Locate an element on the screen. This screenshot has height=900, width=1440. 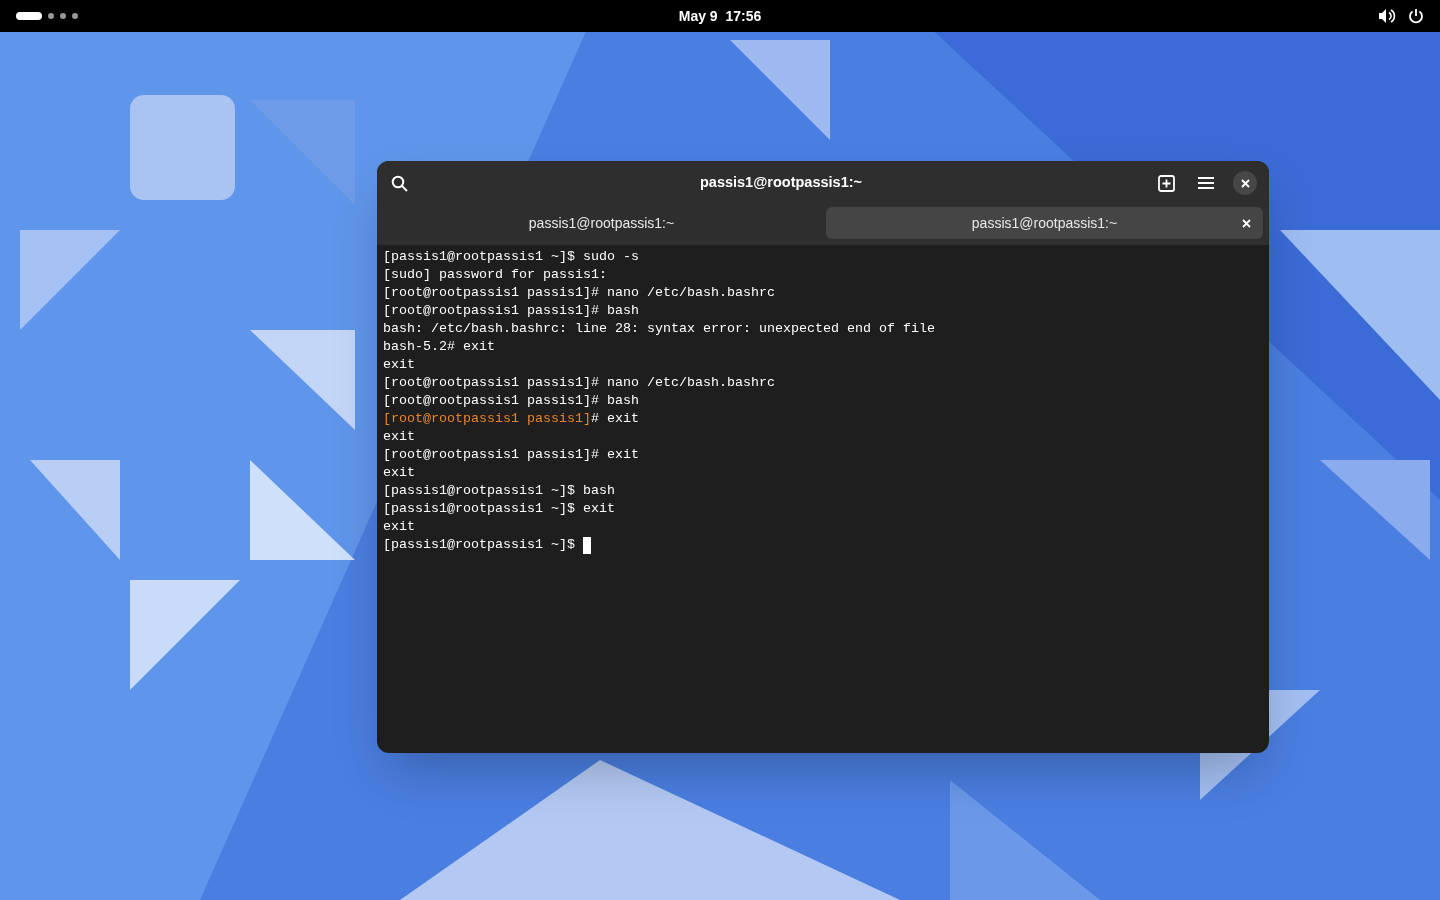
search-button is located at coordinates (399, 183).